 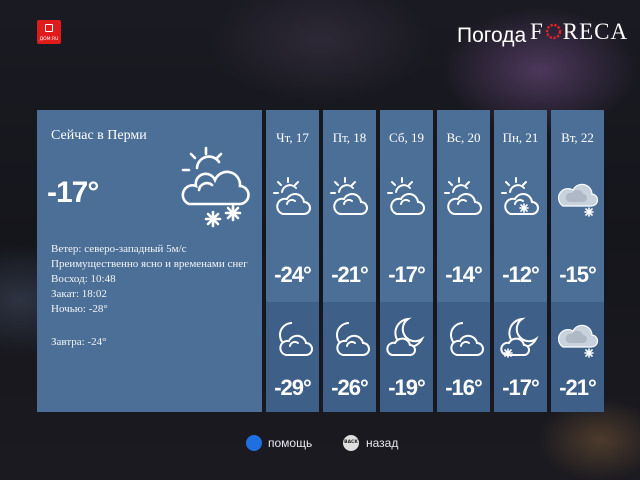 I want to click on forecast-day-column: Чт, 17 -24° -29°, so click(x=292, y=261).